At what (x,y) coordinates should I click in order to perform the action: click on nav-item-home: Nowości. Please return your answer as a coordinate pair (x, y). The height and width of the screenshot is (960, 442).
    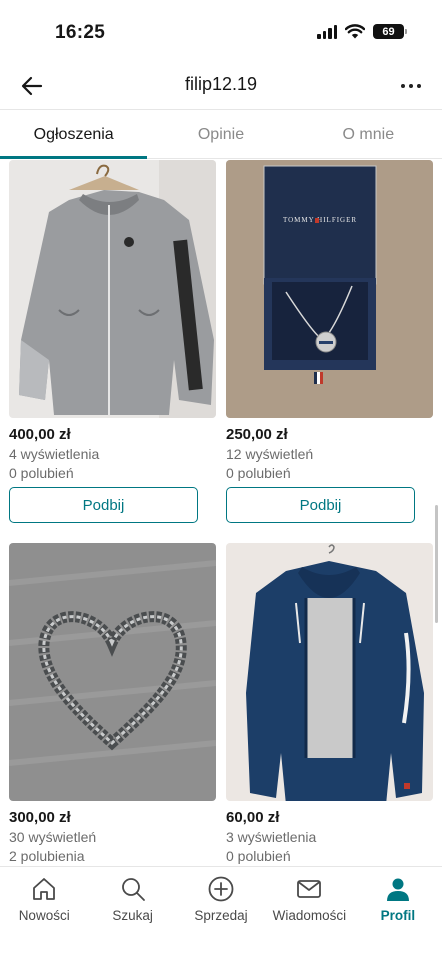
    Looking at the image, I should click on (44, 913).